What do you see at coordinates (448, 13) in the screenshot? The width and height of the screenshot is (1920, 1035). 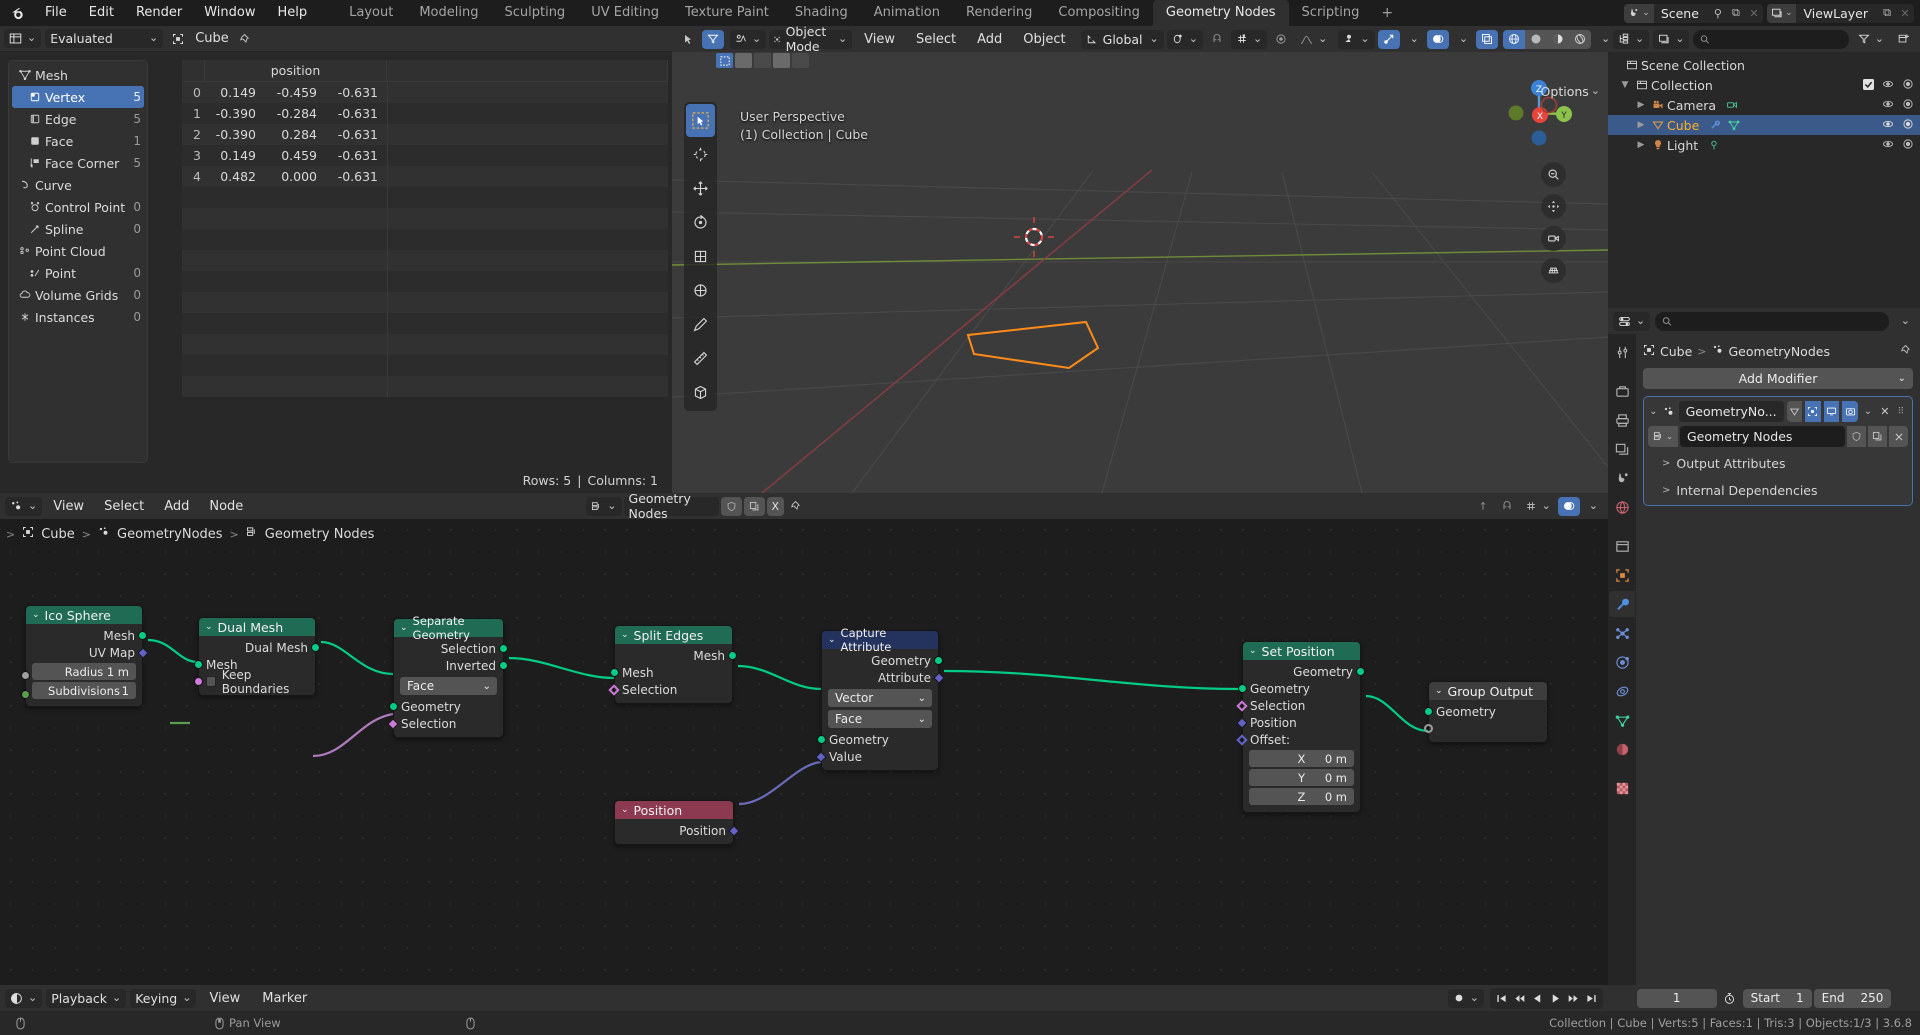 I see `workspace-tab-modeling: Modeling` at bounding box center [448, 13].